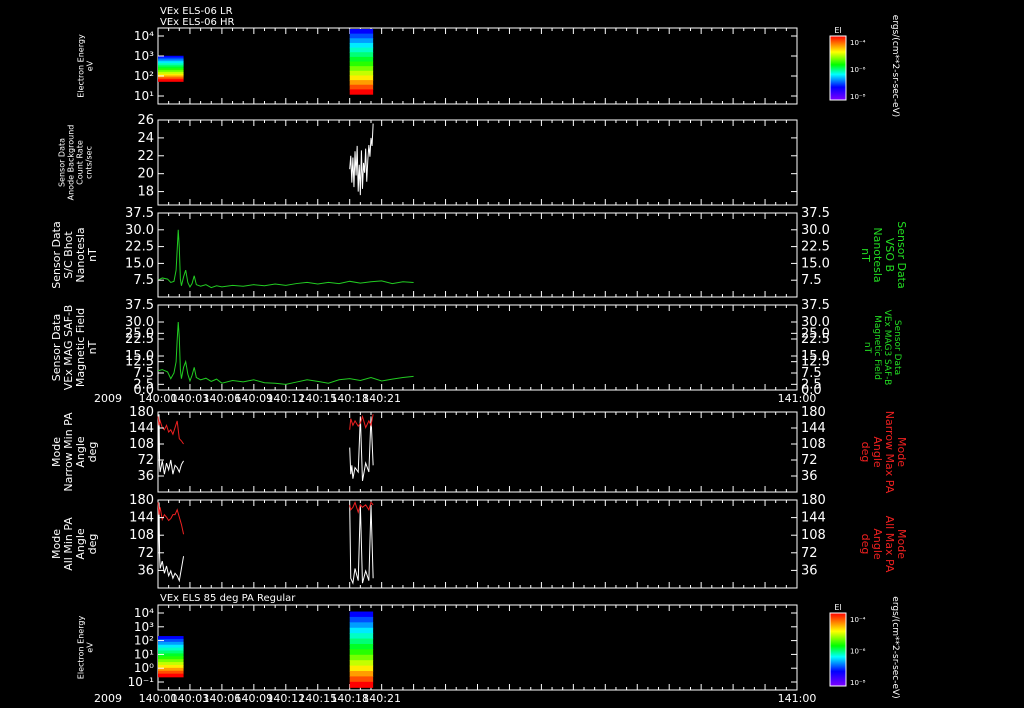 This screenshot has height=708, width=1024. What do you see at coordinates (837, 30) in the screenshot?
I see `colorbar-title-0: El` at bounding box center [837, 30].